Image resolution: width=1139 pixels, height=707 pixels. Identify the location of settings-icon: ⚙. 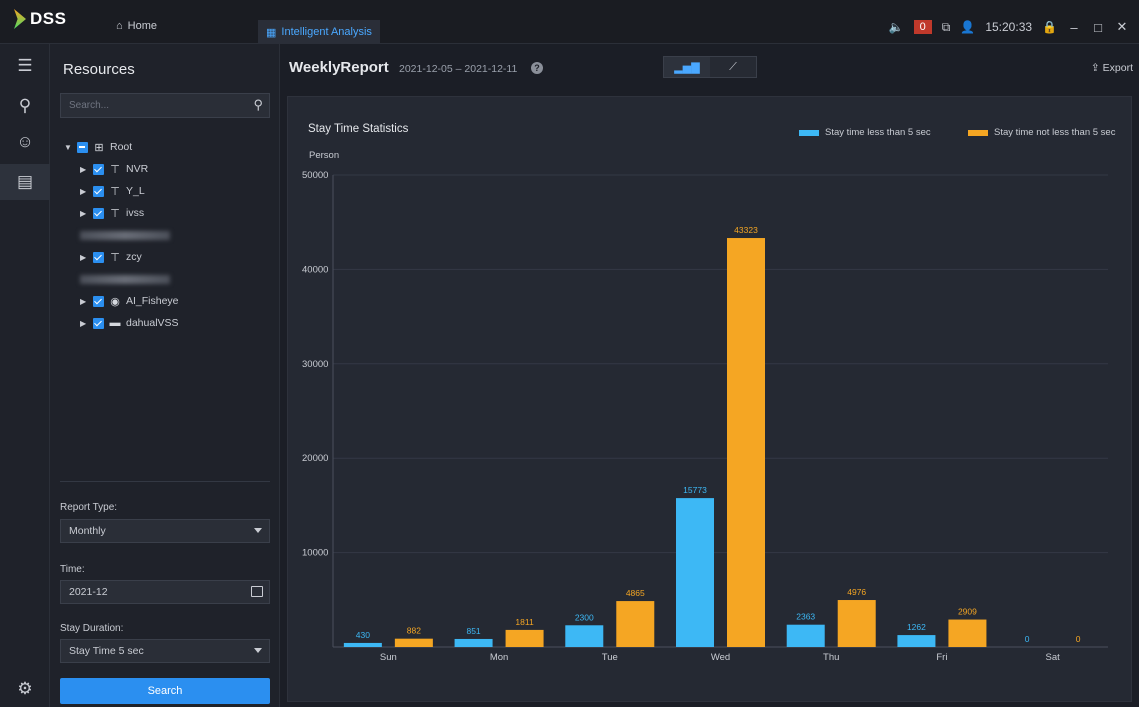
(25, 689).